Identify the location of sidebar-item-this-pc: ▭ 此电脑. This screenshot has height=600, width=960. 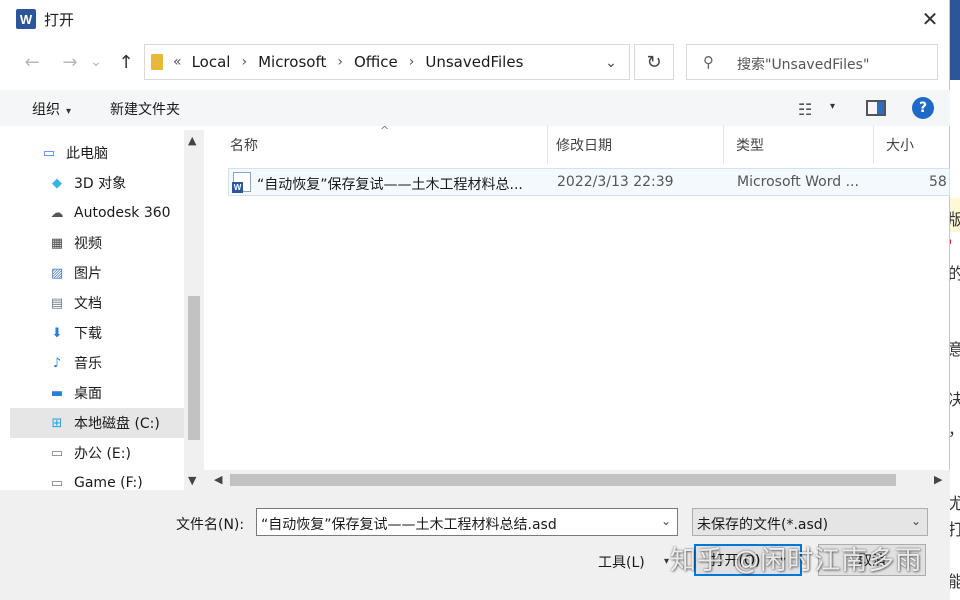
(92, 153).